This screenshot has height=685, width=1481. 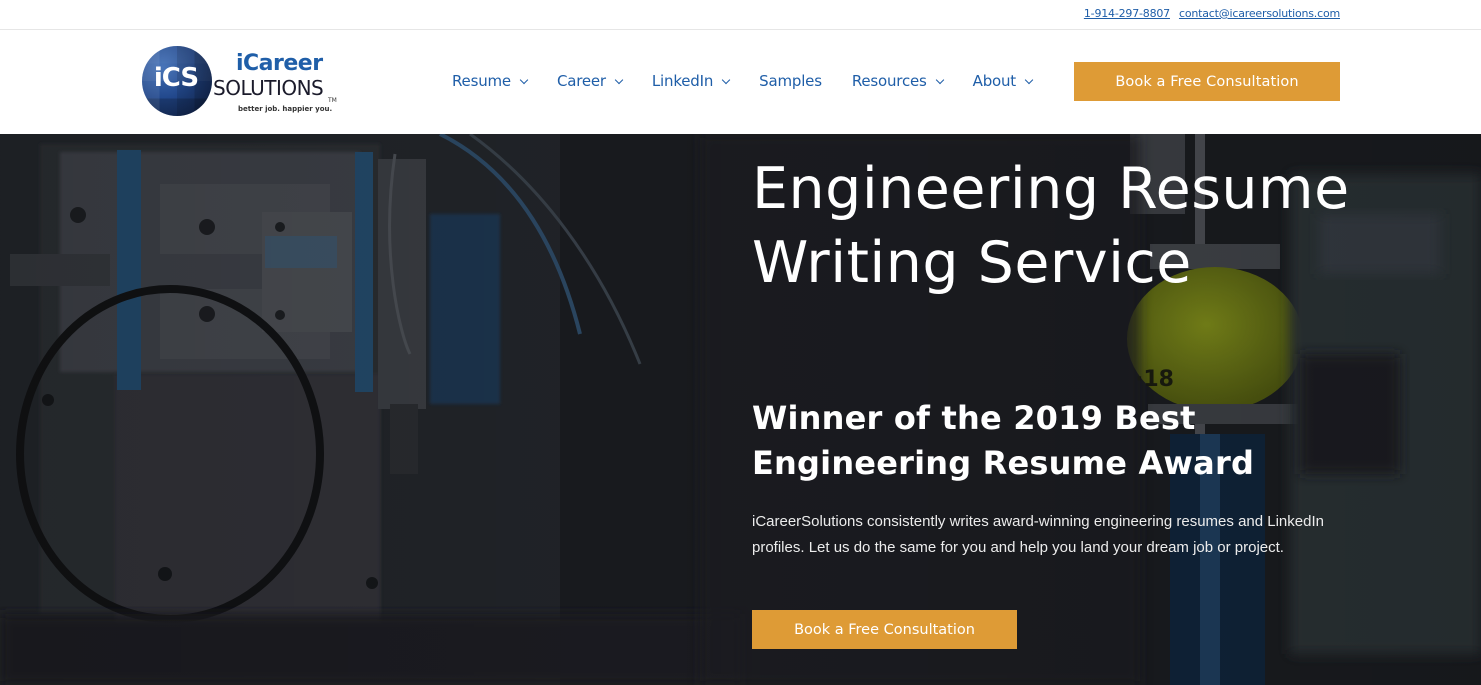 I want to click on nav-item-samples: Samples, so click(x=790, y=81).